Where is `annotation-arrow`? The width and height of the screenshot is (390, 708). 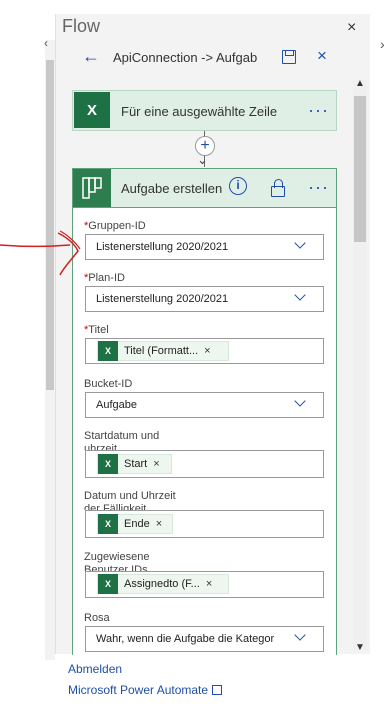
annotation-arrow is located at coordinates (40, 253).